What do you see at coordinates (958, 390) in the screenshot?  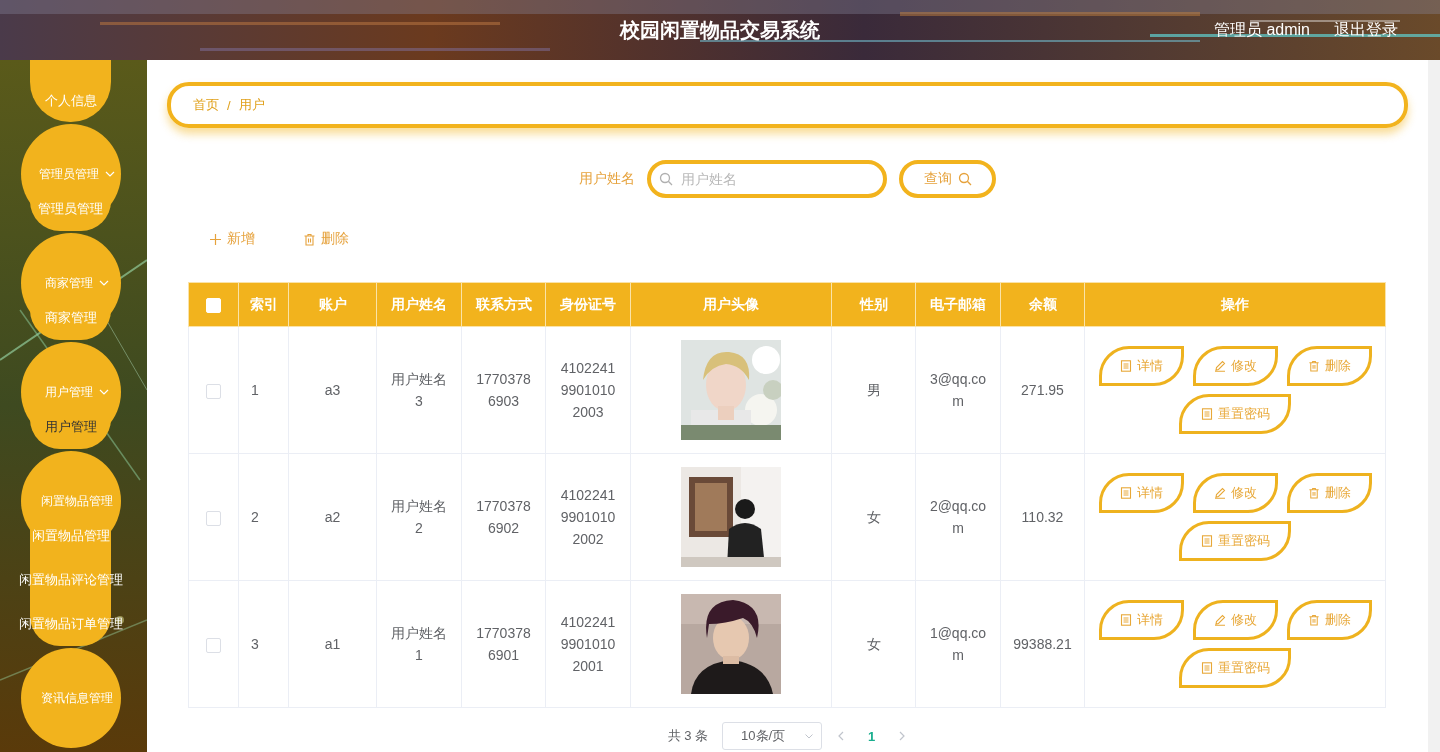 I see `table-cell: 3@qq.com` at bounding box center [958, 390].